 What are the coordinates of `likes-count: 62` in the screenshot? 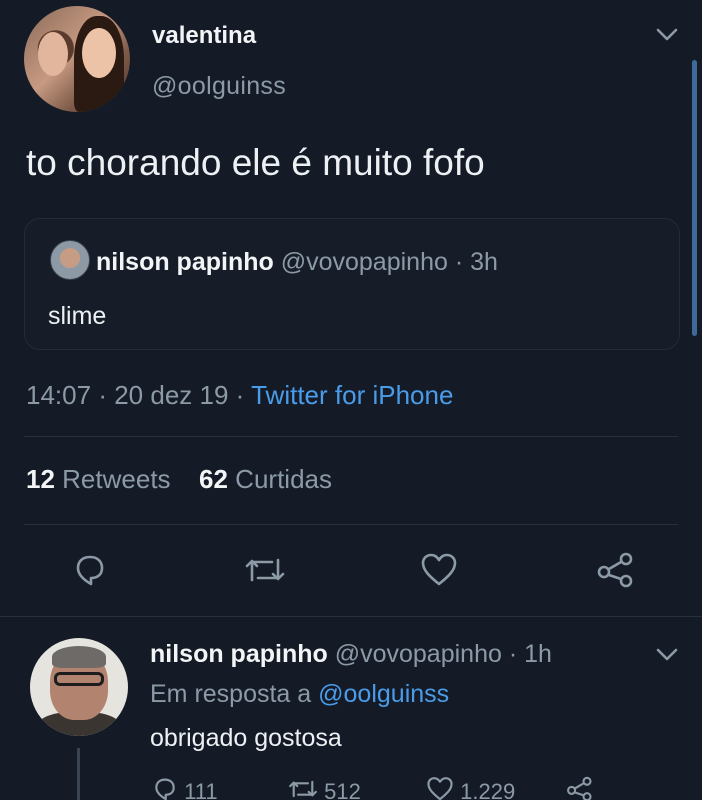 It's located at (213, 479).